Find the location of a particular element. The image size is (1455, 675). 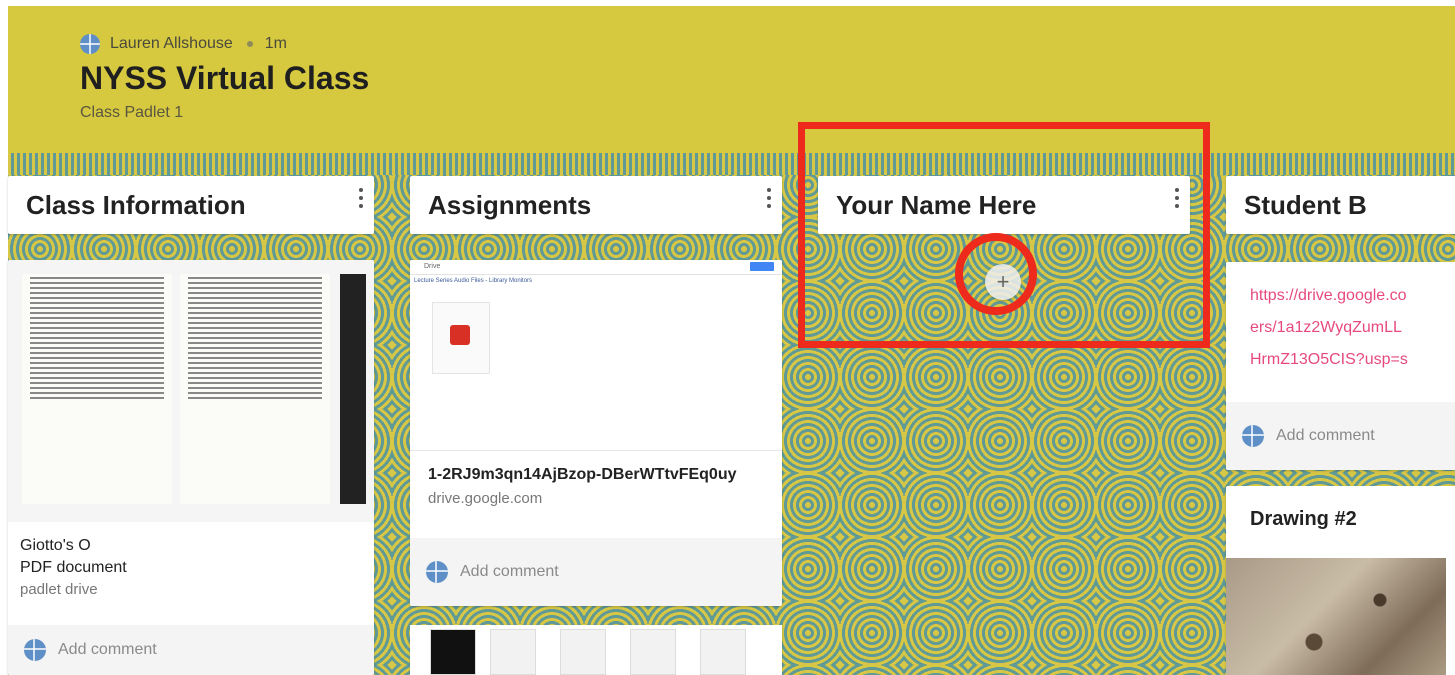

drive-signin-button is located at coordinates (762, 266).